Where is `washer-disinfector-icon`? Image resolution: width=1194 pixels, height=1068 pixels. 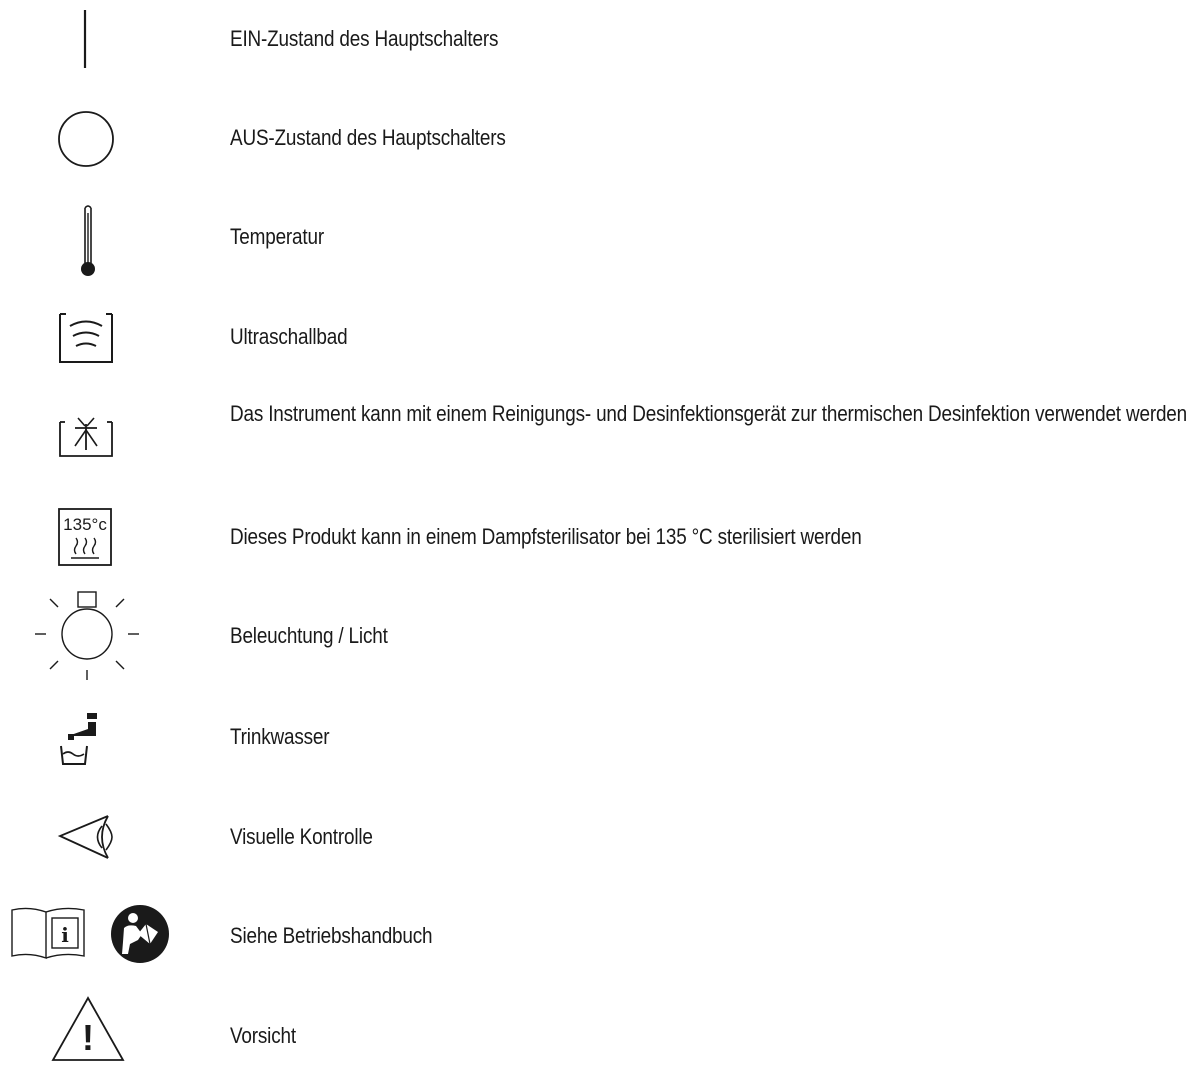
washer-disinfector-icon is located at coordinates (86, 437).